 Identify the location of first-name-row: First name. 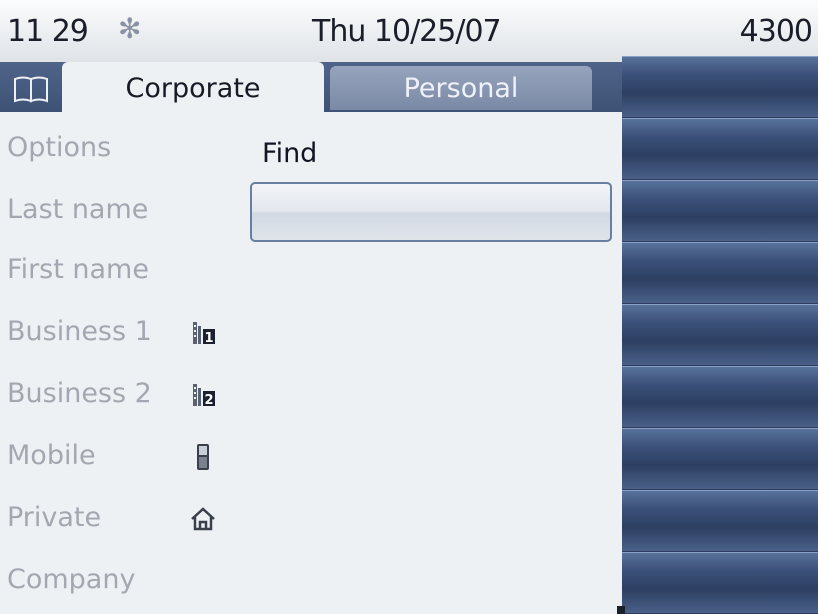
(311, 274).